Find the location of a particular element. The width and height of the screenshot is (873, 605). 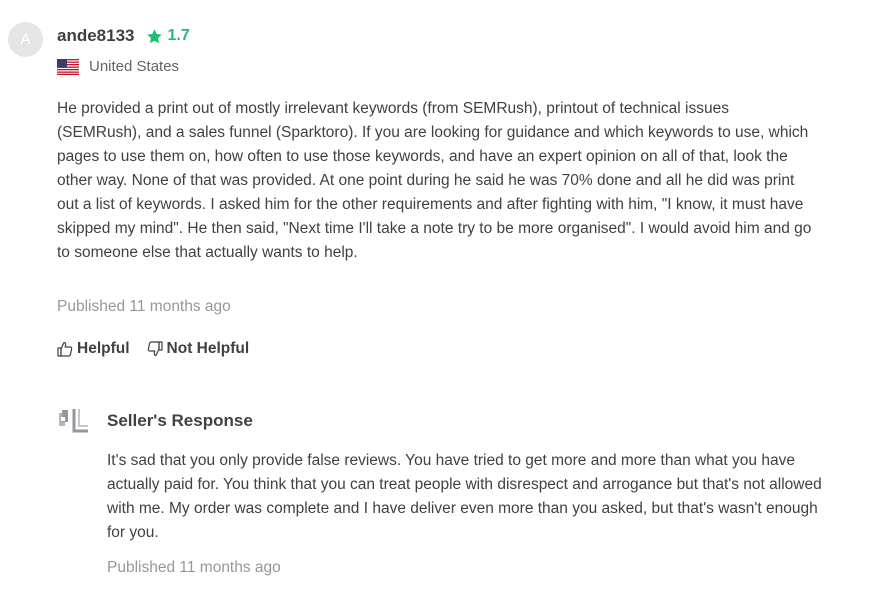

not-helpful-button: Not Helpful is located at coordinates (198, 349).